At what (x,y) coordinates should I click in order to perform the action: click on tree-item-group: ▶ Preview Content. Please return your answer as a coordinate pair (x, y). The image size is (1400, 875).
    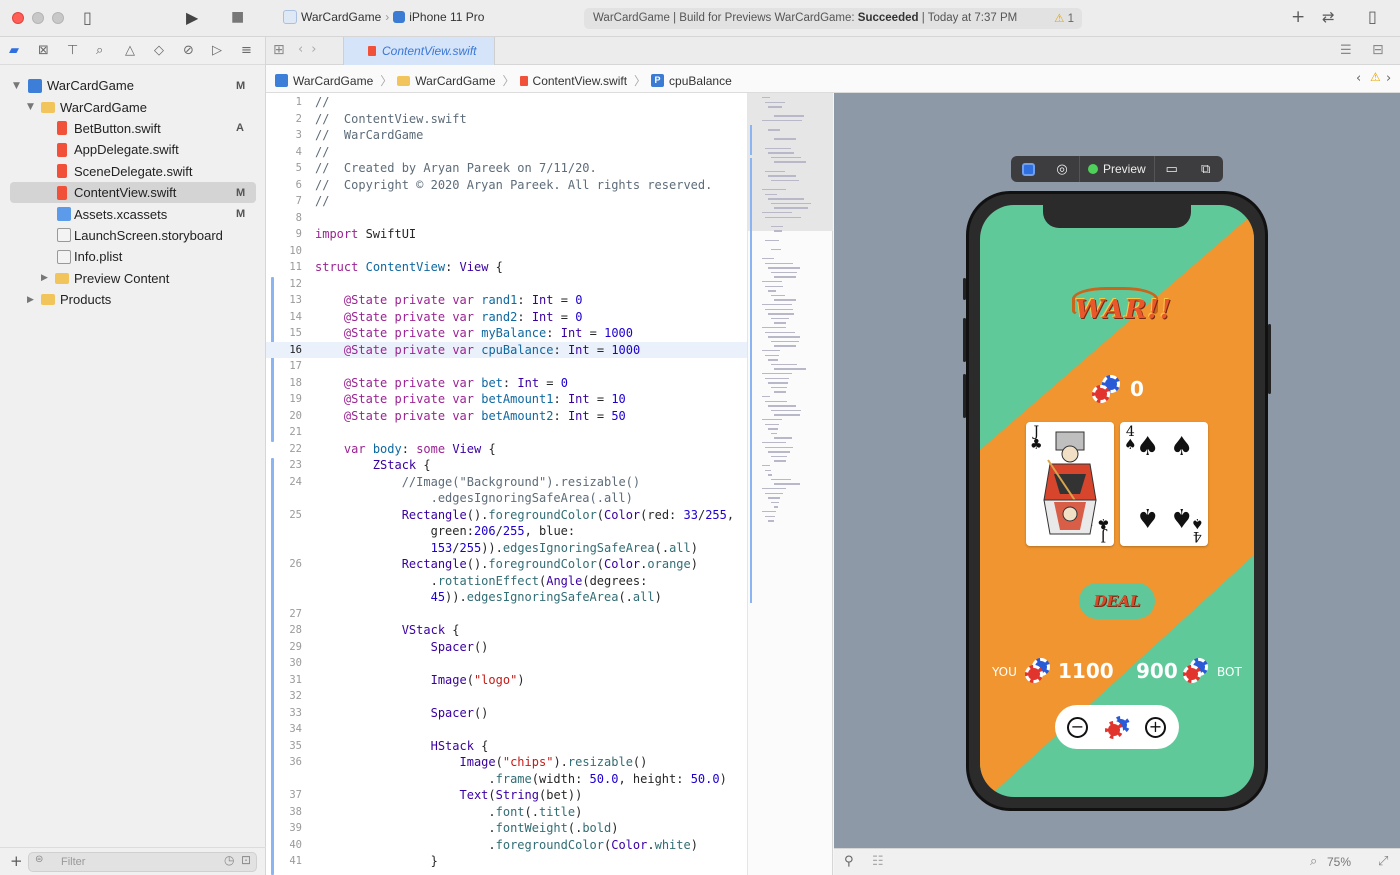
    Looking at the image, I should click on (133, 278).